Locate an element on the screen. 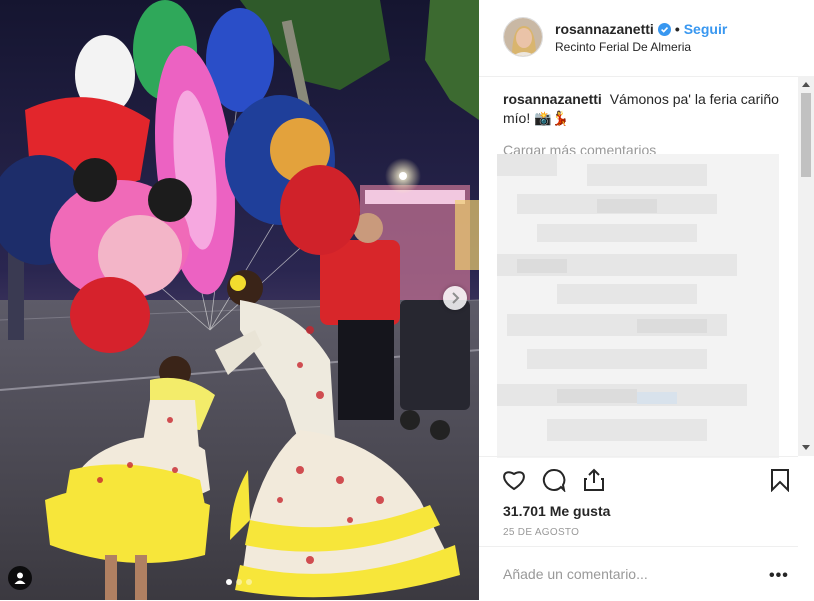 The height and width of the screenshot is (601, 814). bookmark-icon is located at coordinates (780, 480).